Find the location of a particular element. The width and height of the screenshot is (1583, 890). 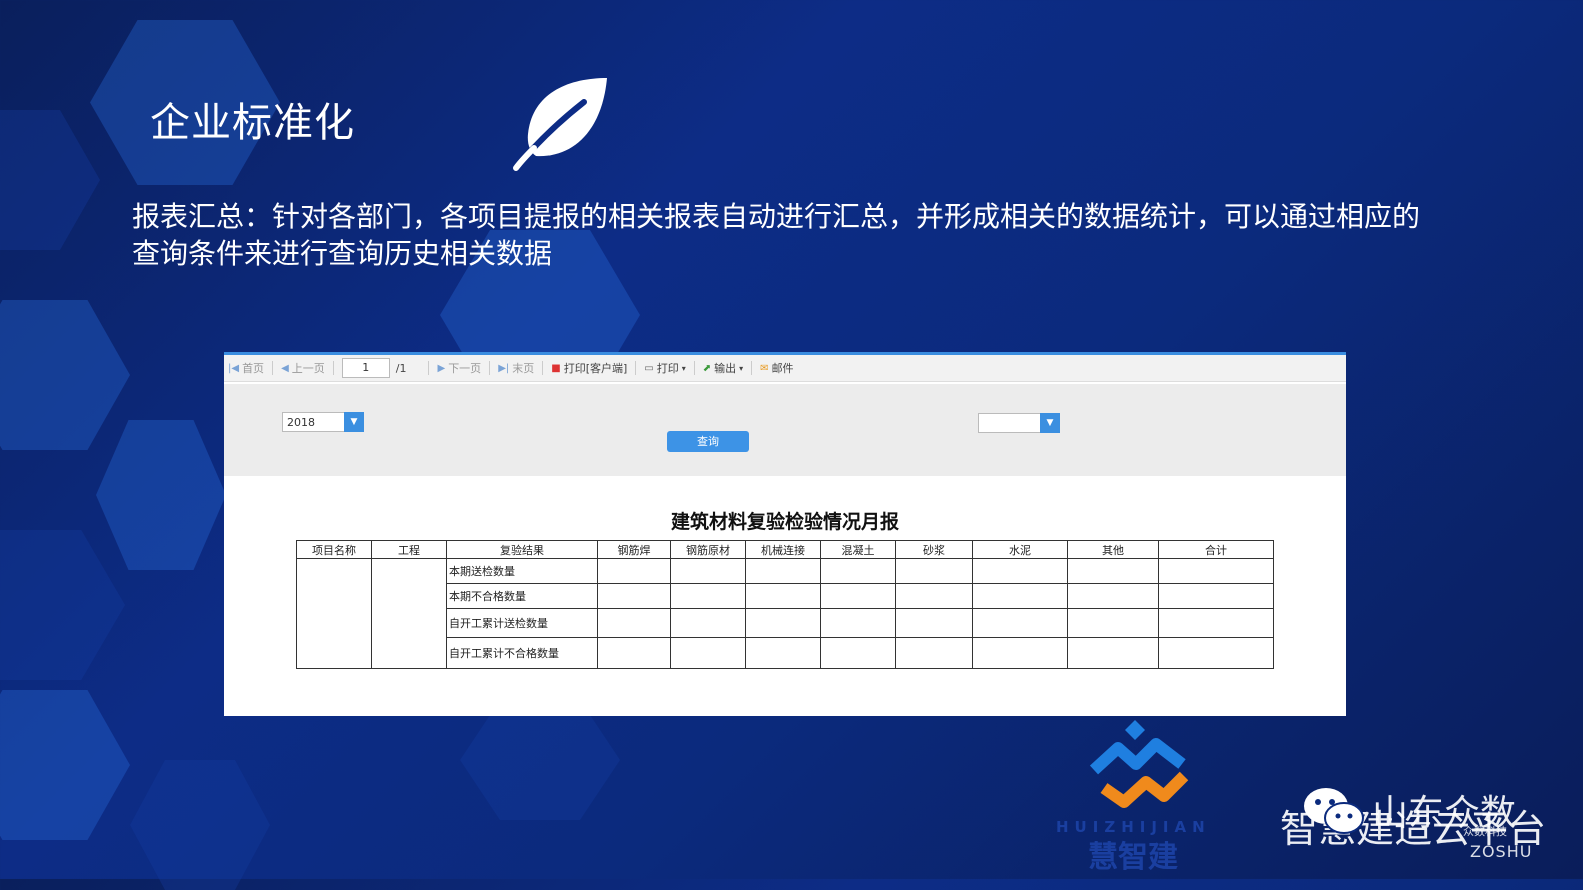

column-header: 工程 is located at coordinates (409, 549).